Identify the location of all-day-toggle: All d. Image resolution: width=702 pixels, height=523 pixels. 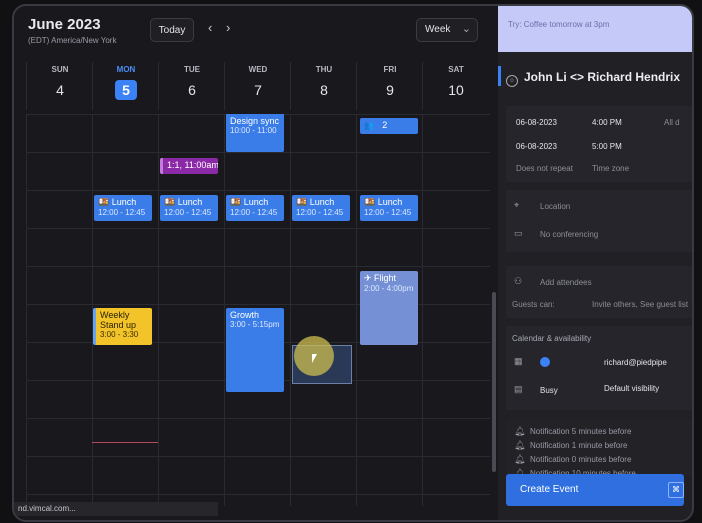
(672, 122).